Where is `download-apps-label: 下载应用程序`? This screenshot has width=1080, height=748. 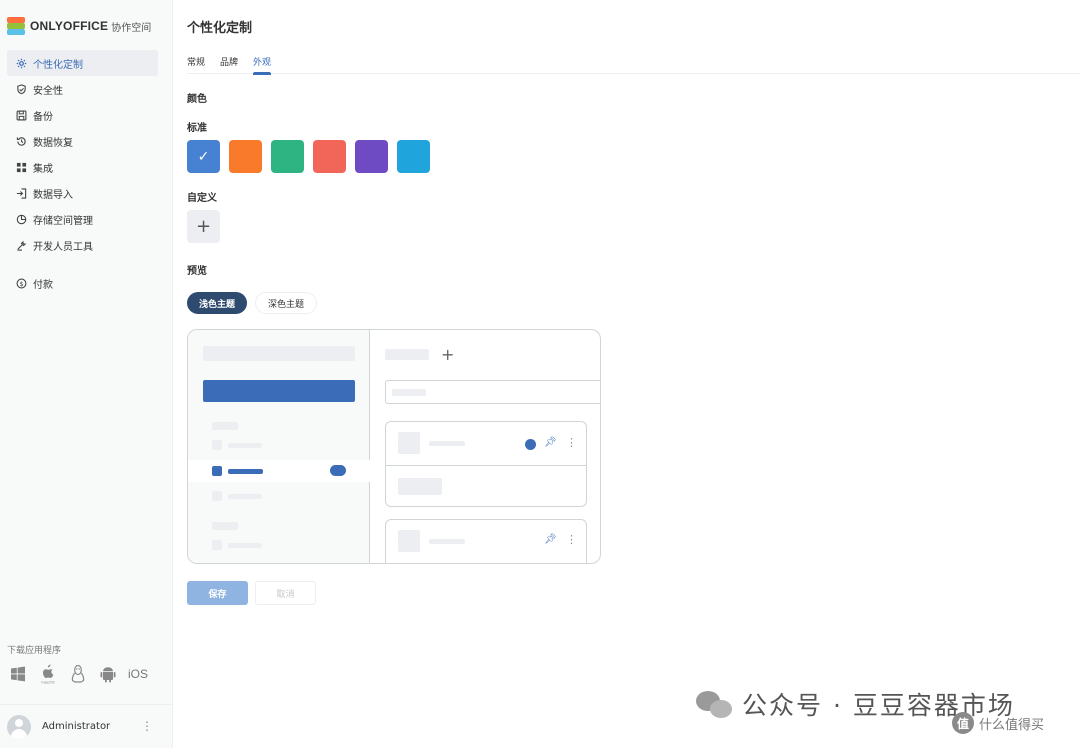
download-apps-label: 下载应用程序 is located at coordinates (34, 651).